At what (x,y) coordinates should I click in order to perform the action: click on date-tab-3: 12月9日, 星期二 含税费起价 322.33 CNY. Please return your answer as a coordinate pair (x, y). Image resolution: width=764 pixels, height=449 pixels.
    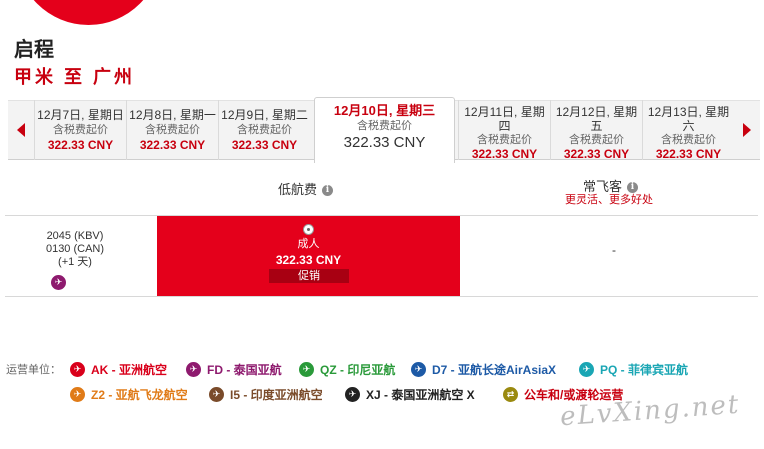
    Looking at the image, I should click on (264, 130).